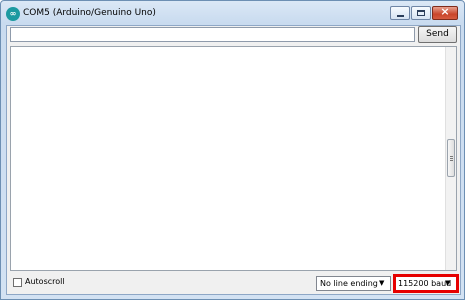 This screenshot has height=300, width=465. I want to click on minimize-icon, so click(400, 16).